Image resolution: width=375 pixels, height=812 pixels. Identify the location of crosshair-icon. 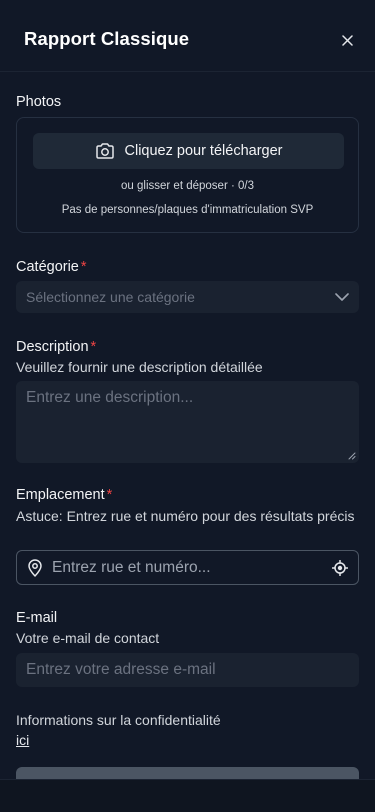
(340, 567).